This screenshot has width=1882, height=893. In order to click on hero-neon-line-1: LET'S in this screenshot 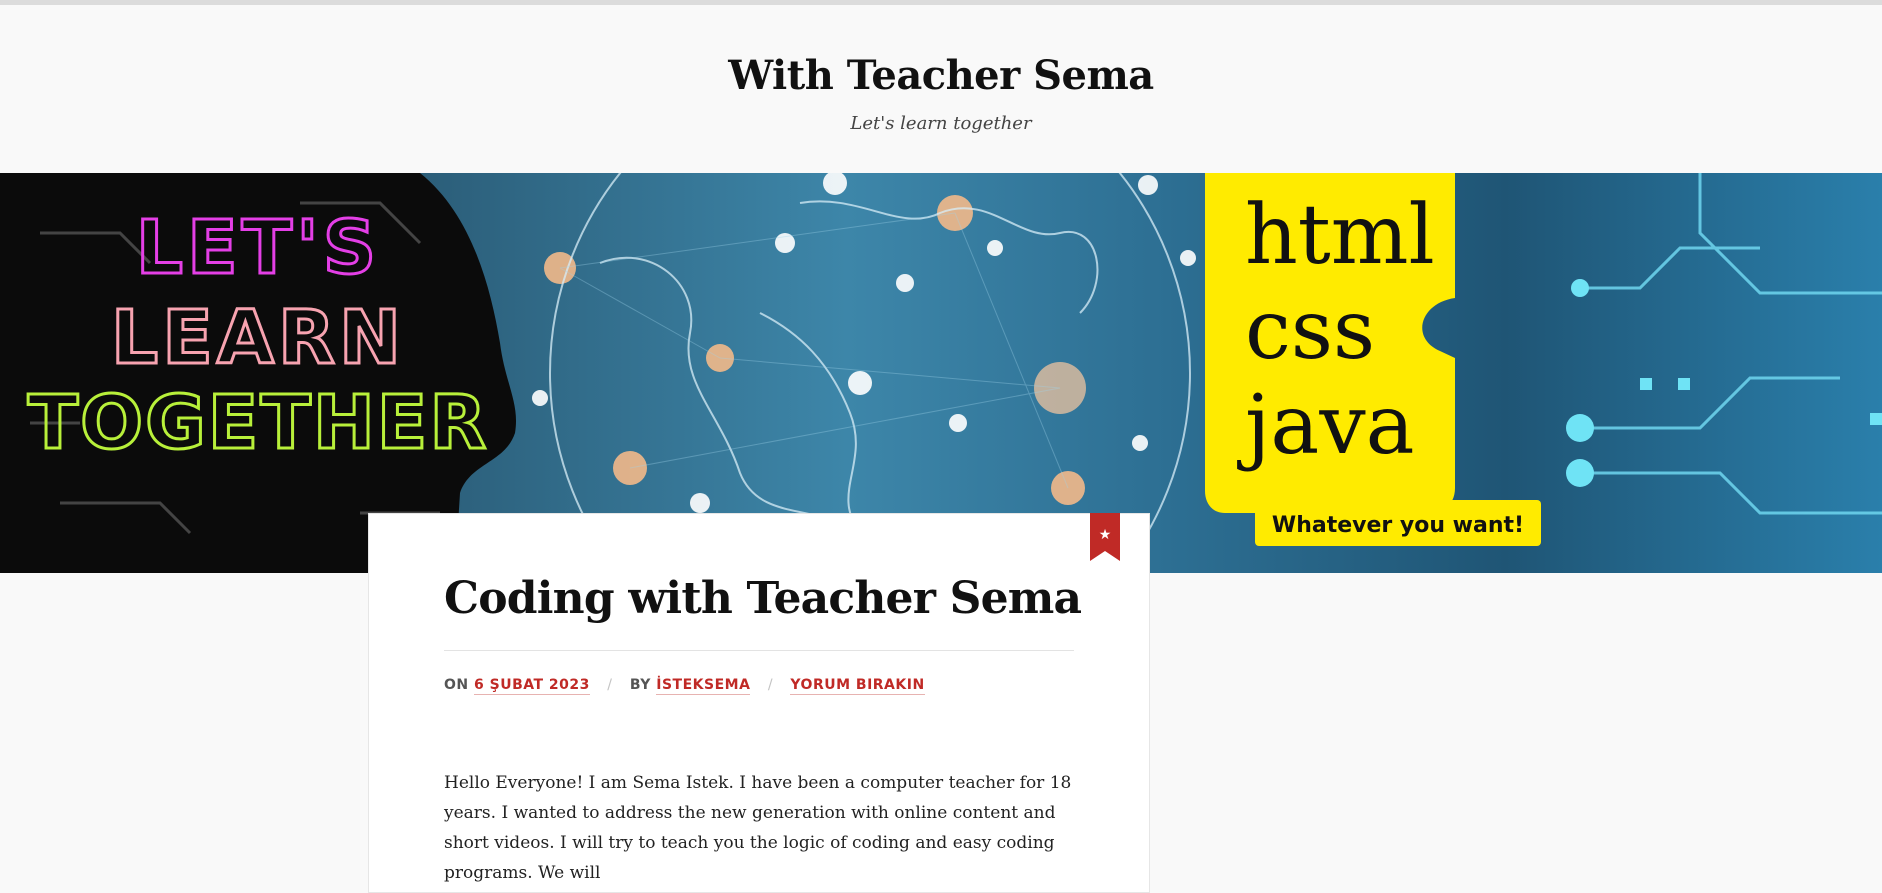, I will do `click(258, 248)`.